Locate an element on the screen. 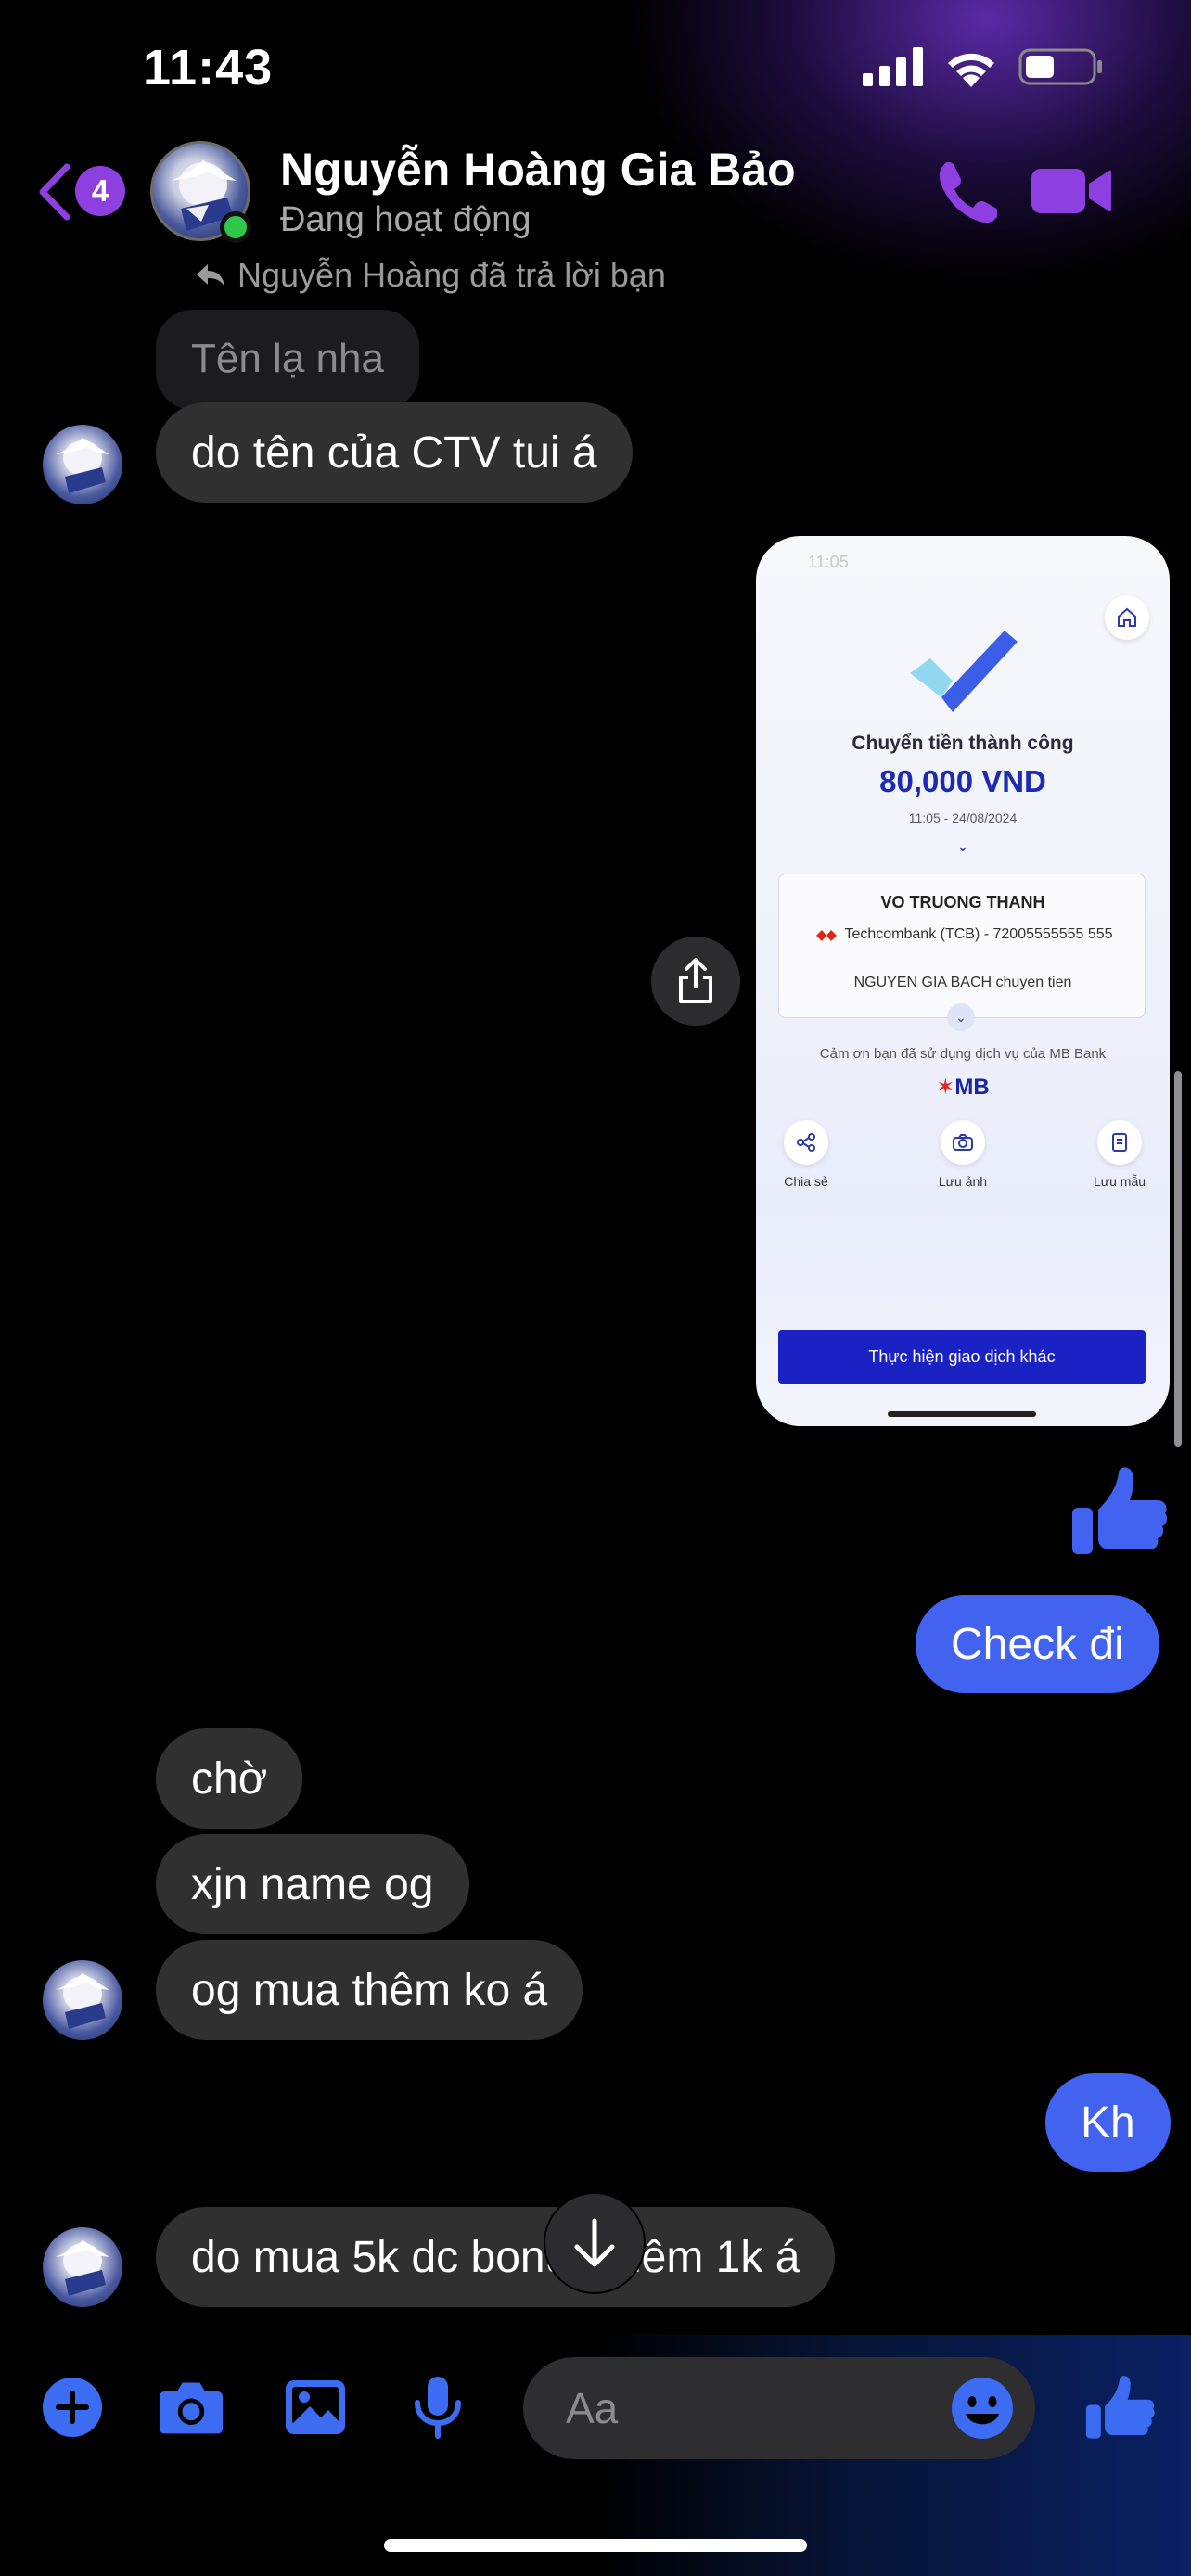  receipt-new-transaction-button: Thực hiện giao dịch khác is located at coordinates (962, 1357).